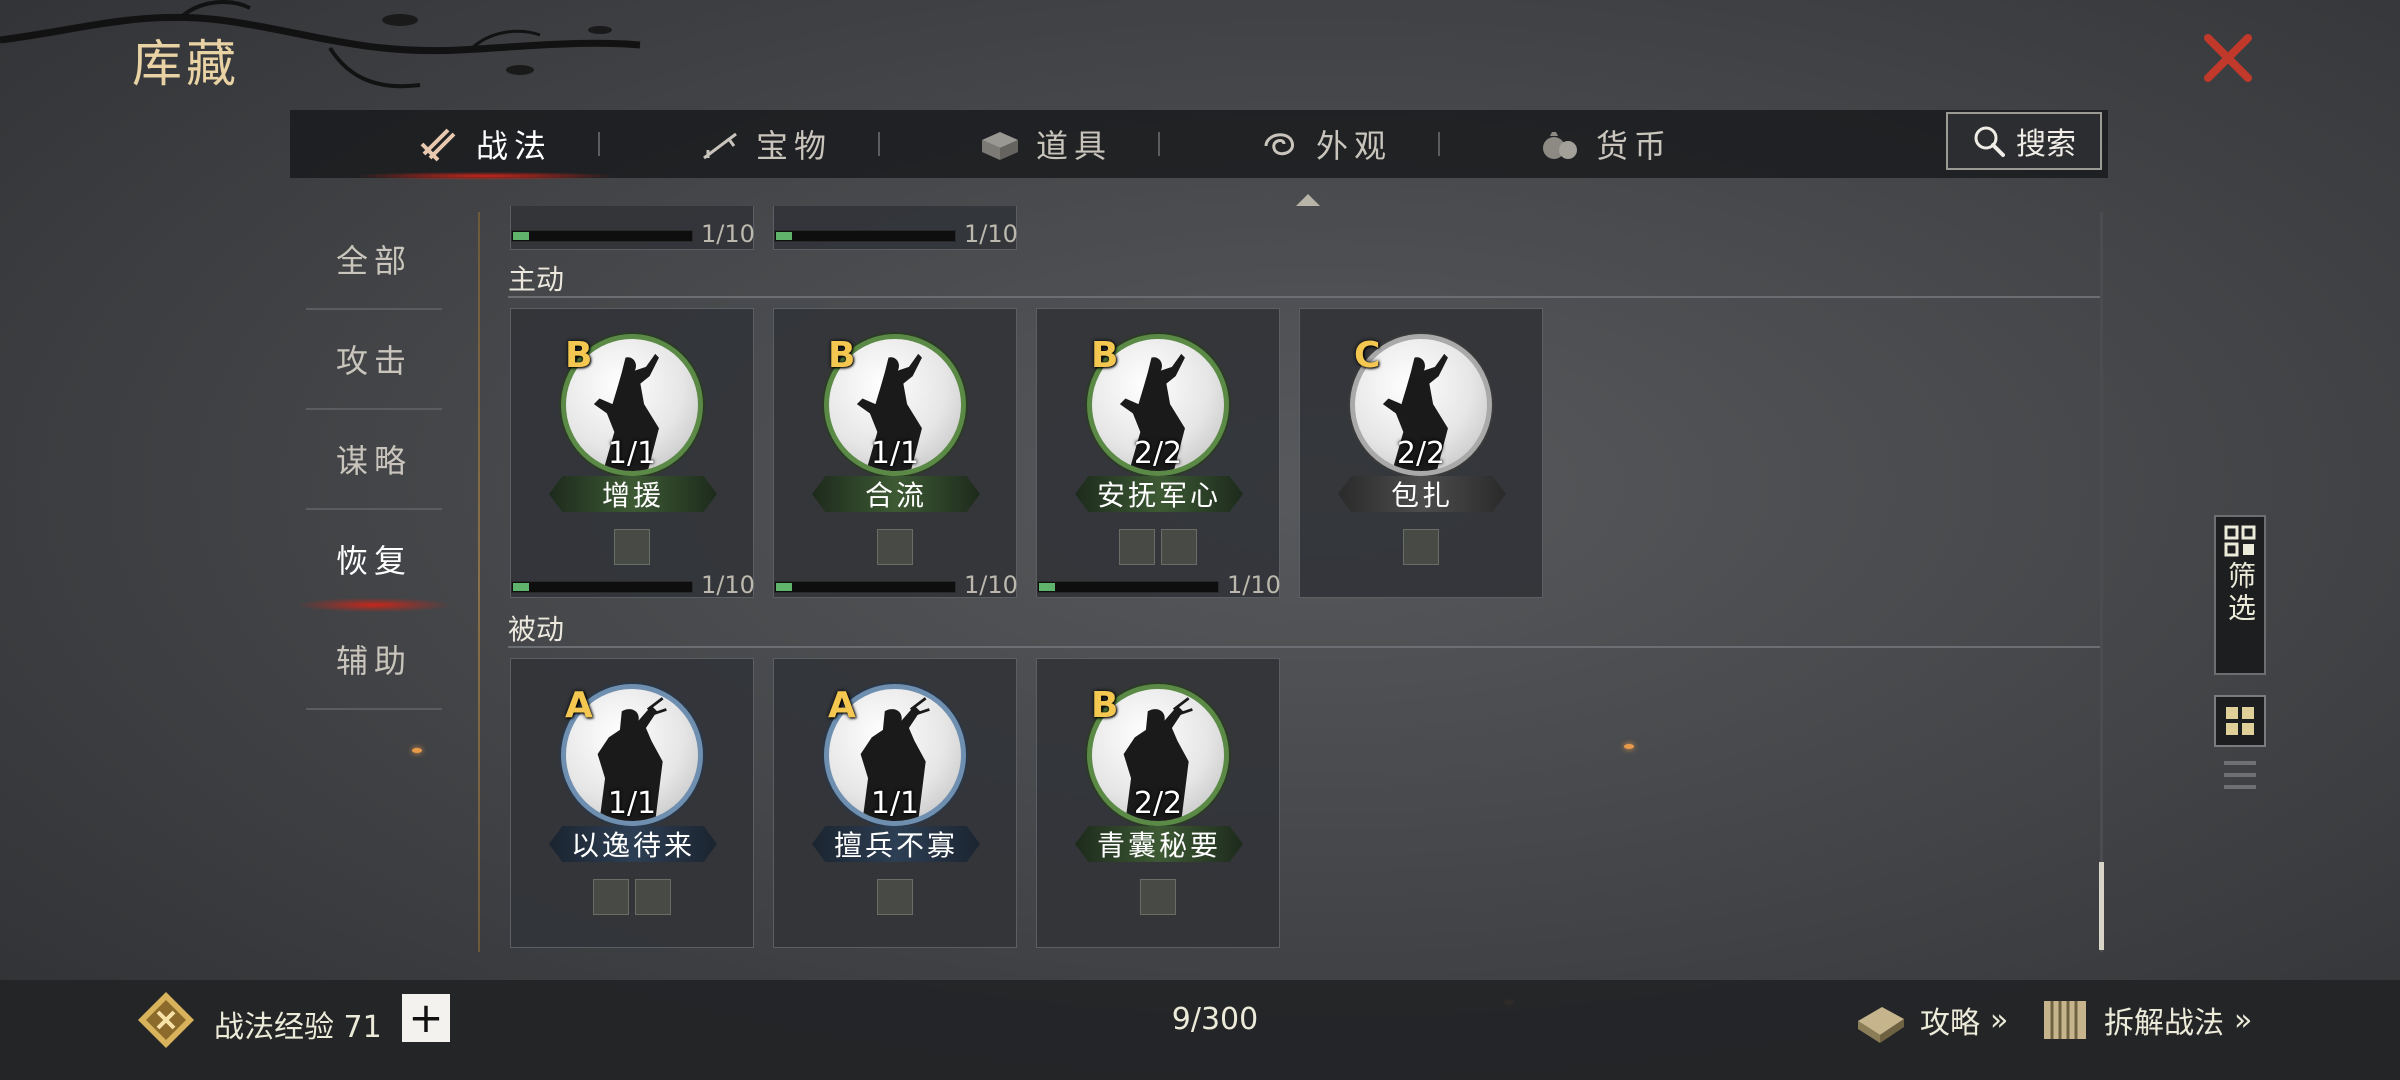  I want to click on category-all: 全部, so click(374, 259).